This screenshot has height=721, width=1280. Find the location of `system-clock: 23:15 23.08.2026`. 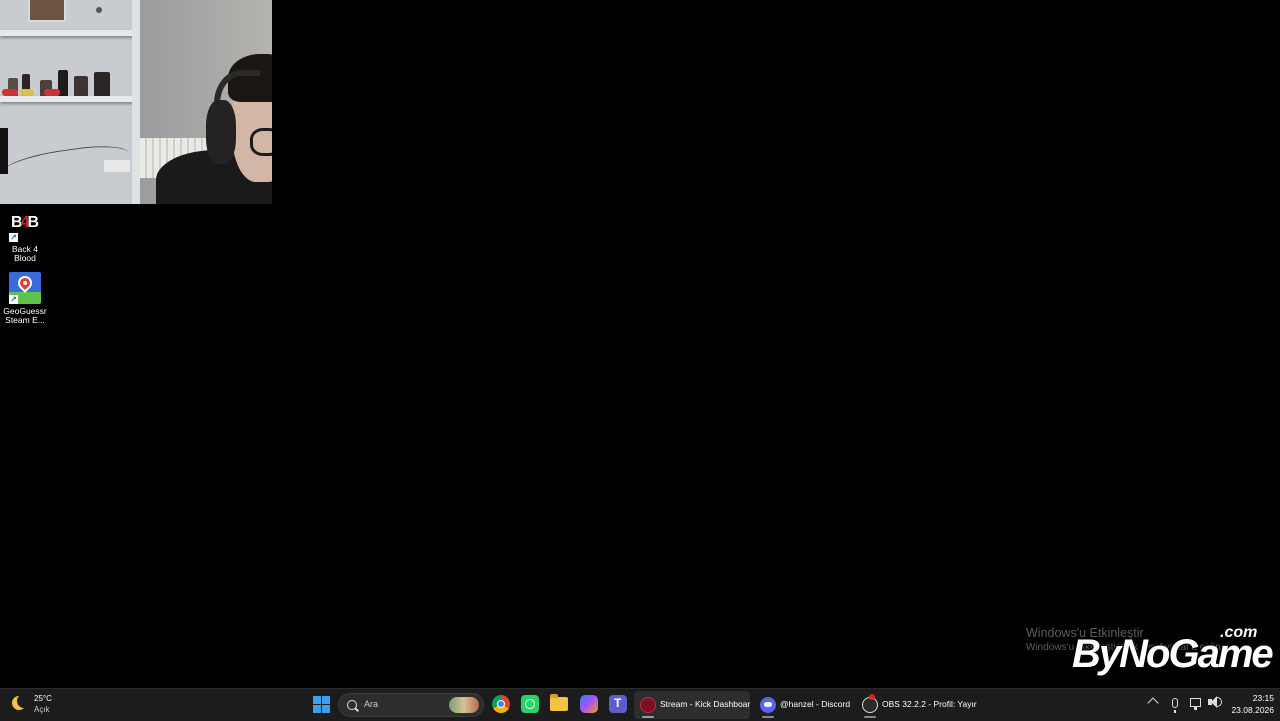

system-clock: 23:15 23.08.2026 is located at coordinates (1248, 704).